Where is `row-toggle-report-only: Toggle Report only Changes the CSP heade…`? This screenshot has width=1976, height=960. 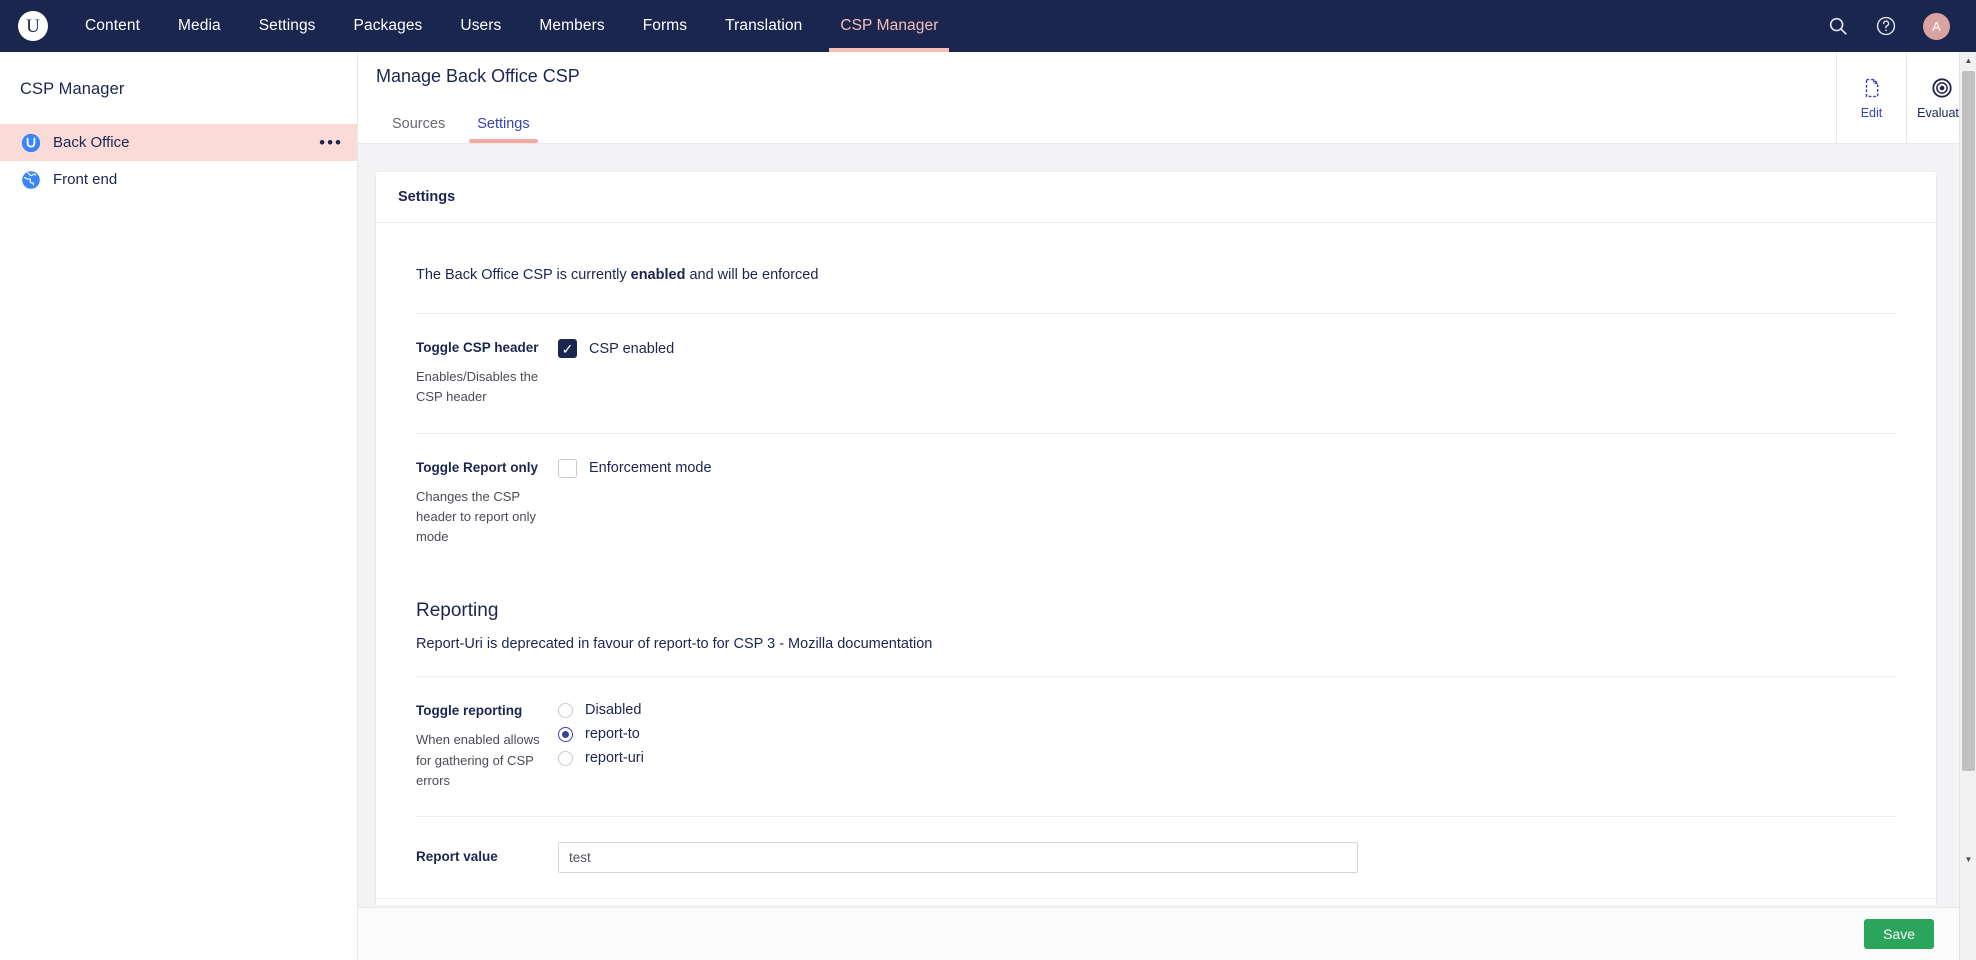 row-toggle-report-only: Toggle Report only Changes the CSP heade… is located at coordinates (1156, 502).